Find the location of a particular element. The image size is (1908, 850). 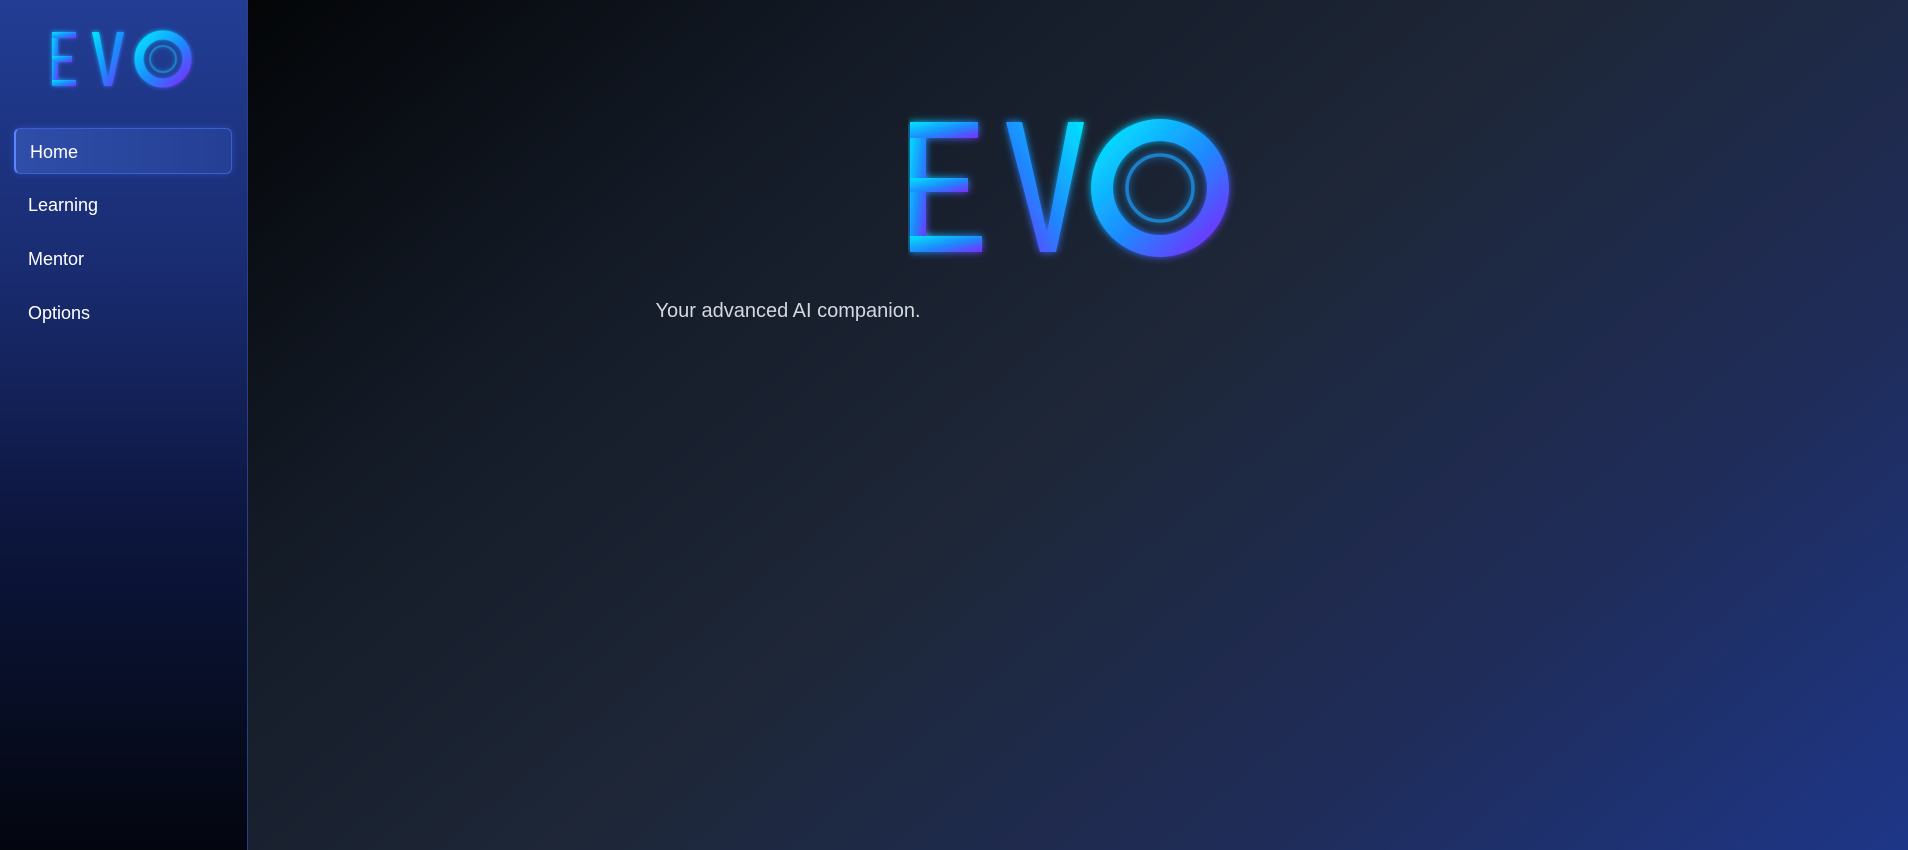

sidebar-item-mentor: Mentor is located at coordinates (123, 259).